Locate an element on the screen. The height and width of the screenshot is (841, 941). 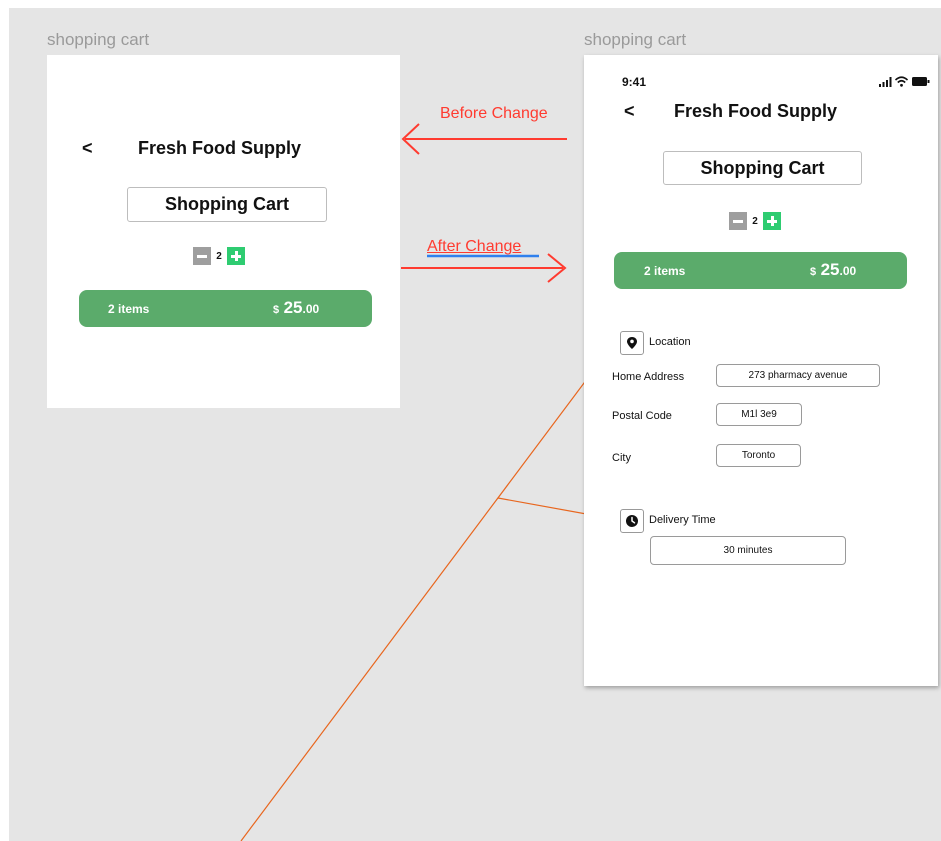
signal-icon is located at coordinates (885, 82).